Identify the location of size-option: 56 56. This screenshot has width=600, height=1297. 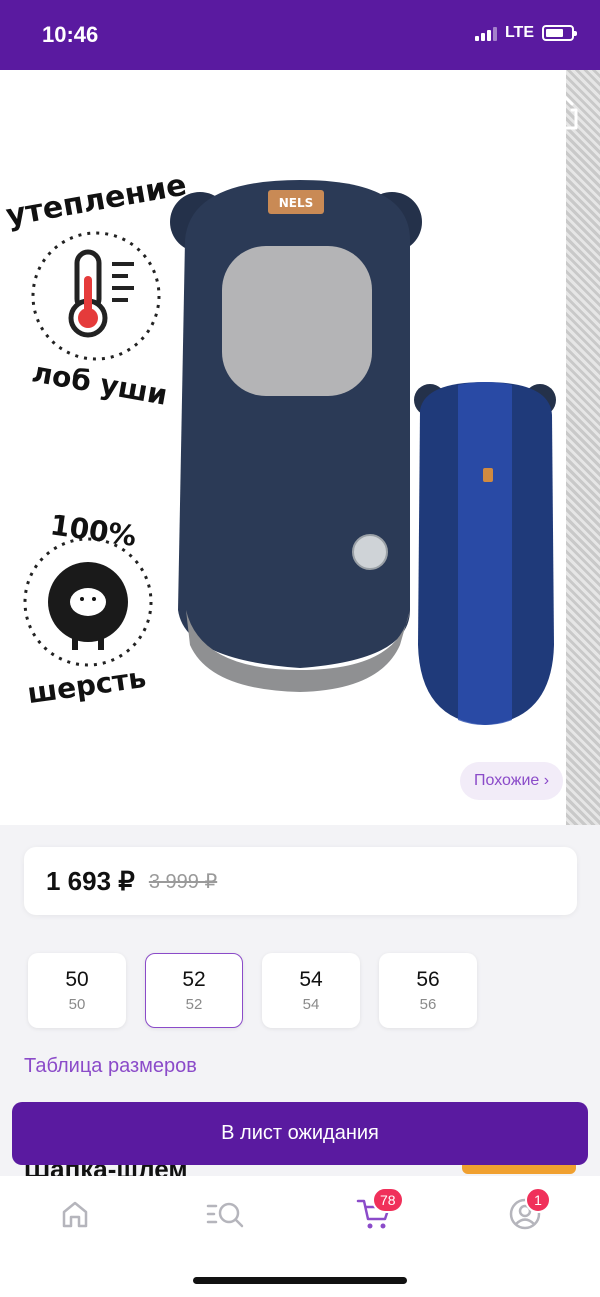
(428, 990).